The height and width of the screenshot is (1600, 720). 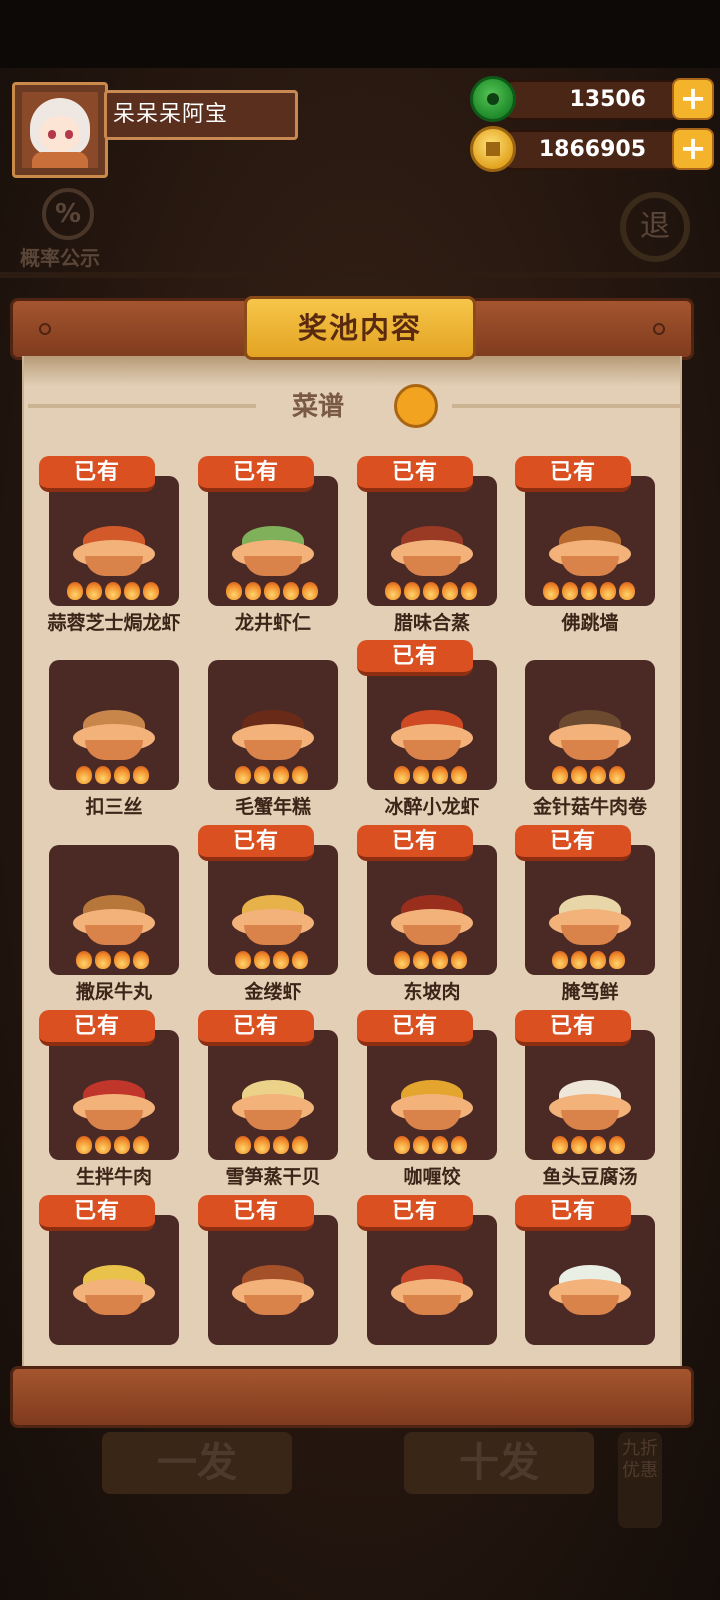 I want to click on add-jade-button: +, so click(x=693, y=99).